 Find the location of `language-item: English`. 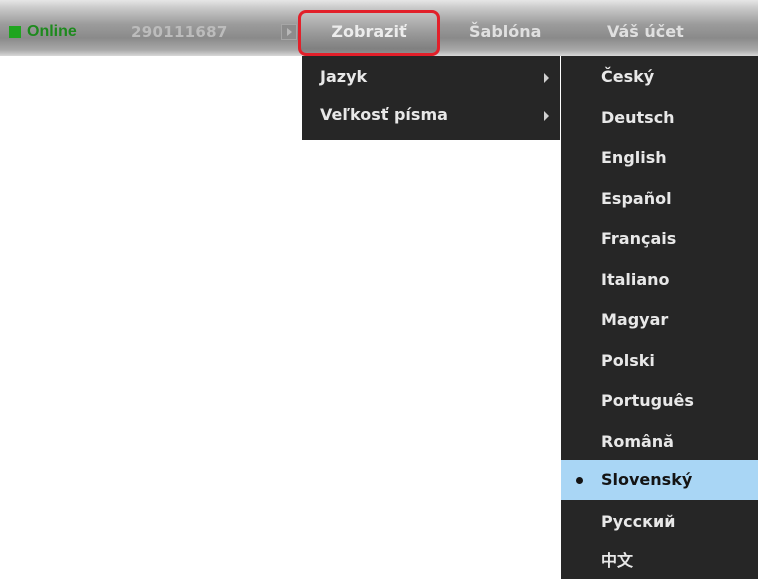

language-item: English is located at coordinates (659, 158).